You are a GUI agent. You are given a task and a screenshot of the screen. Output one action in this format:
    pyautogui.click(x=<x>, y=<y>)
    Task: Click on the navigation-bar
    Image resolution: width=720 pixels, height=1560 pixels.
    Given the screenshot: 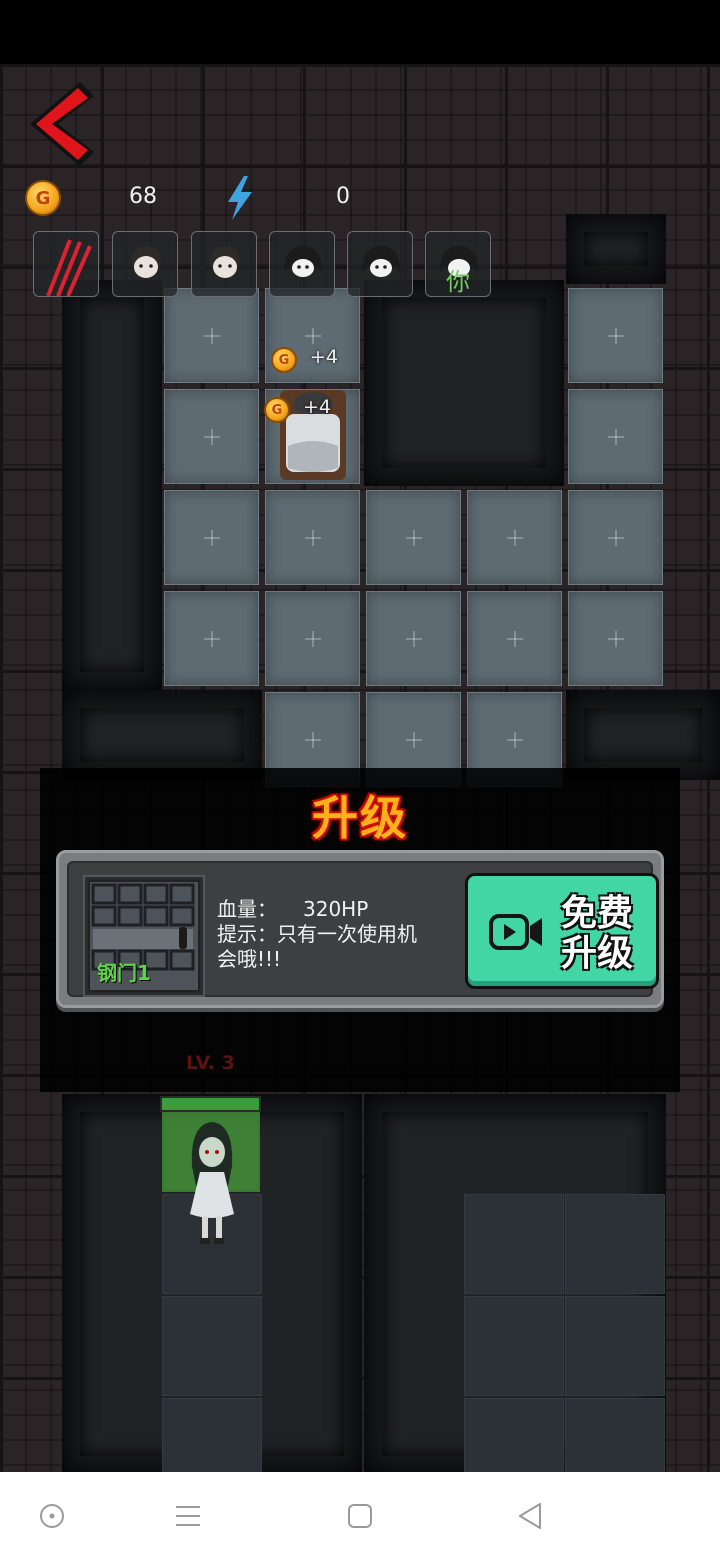 What is the action you would take?
    pyautogui.click(x=360, y=1516)
    